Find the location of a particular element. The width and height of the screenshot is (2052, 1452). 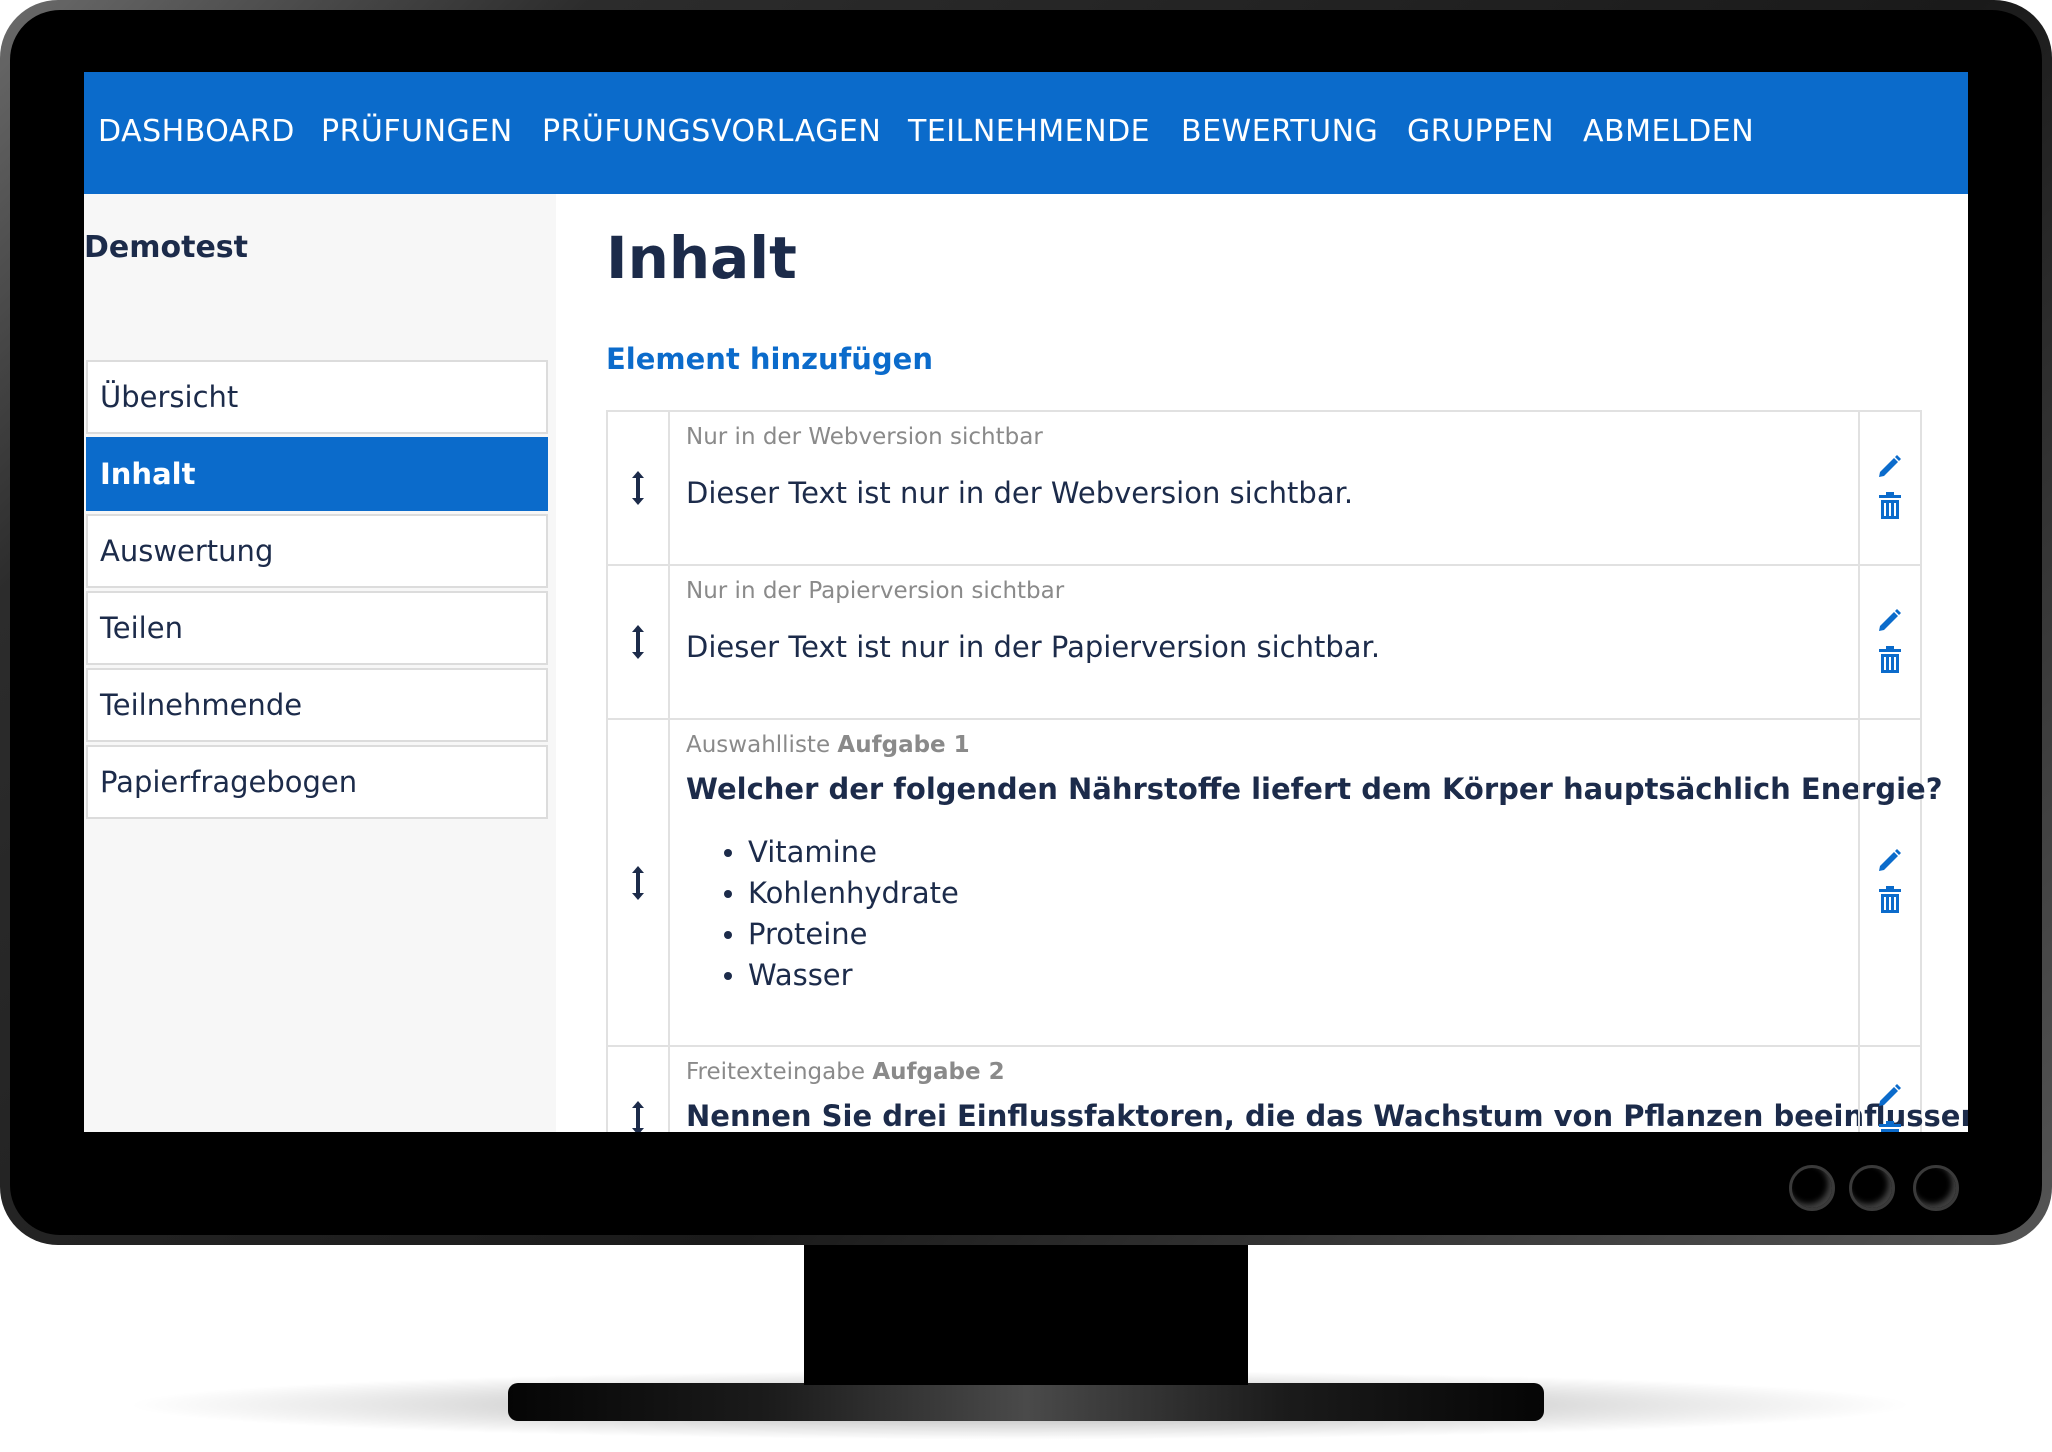

answer-option: Wasser is located at coordinates (1264, 975).